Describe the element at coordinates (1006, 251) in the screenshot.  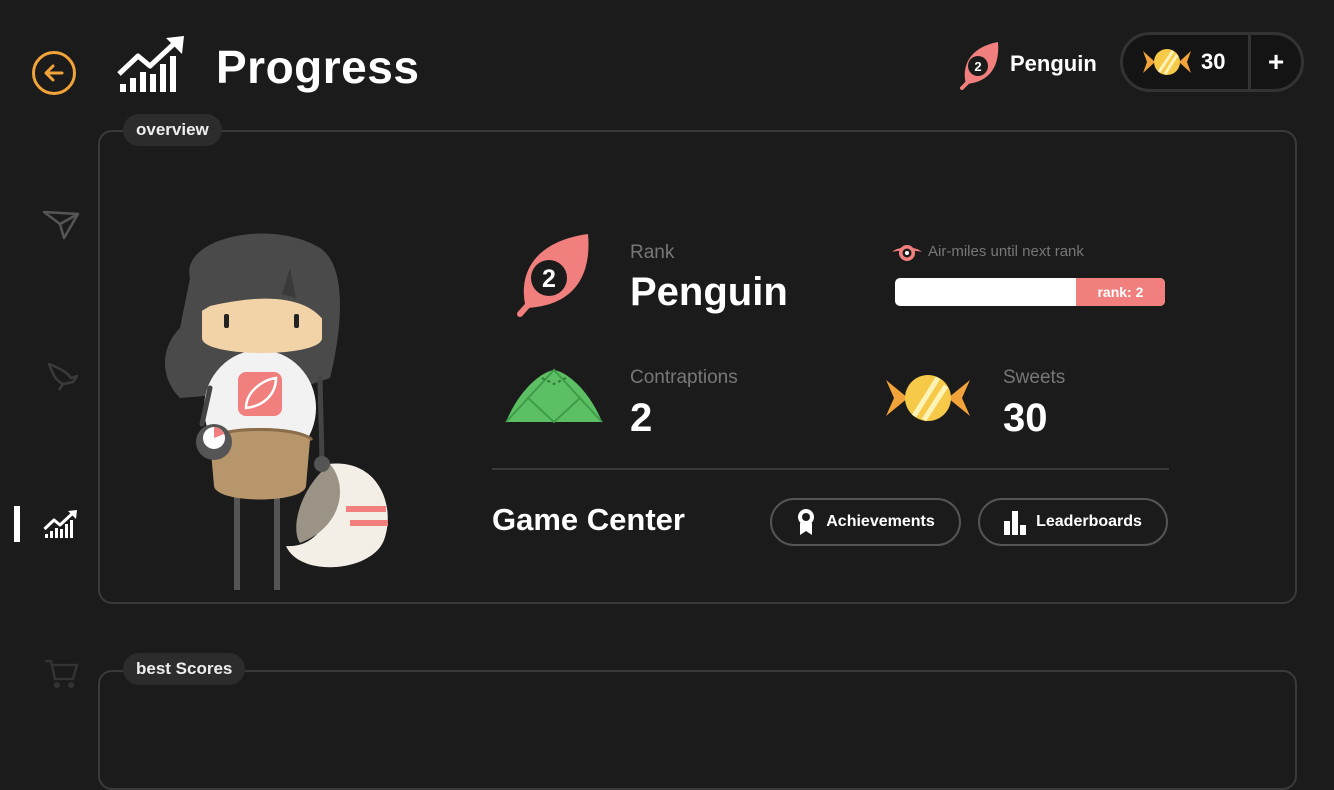
I see `air-miles-label: Air-miles until next rank` at that location.